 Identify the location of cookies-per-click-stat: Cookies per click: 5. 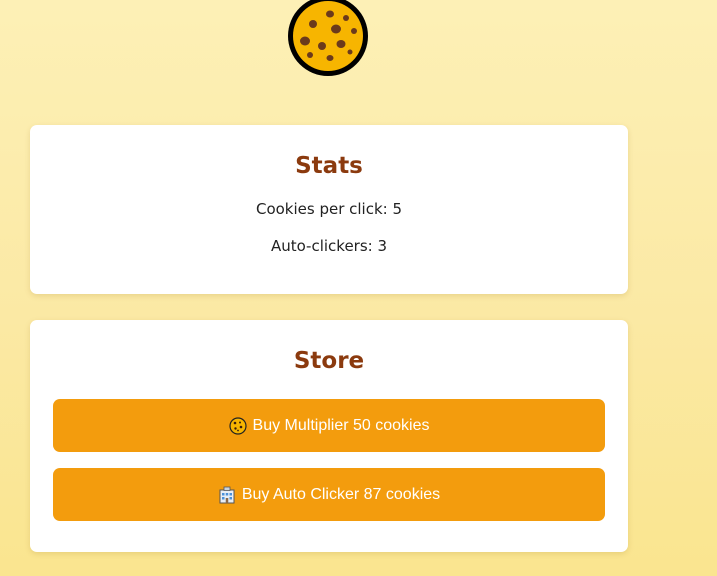
(329, 209).